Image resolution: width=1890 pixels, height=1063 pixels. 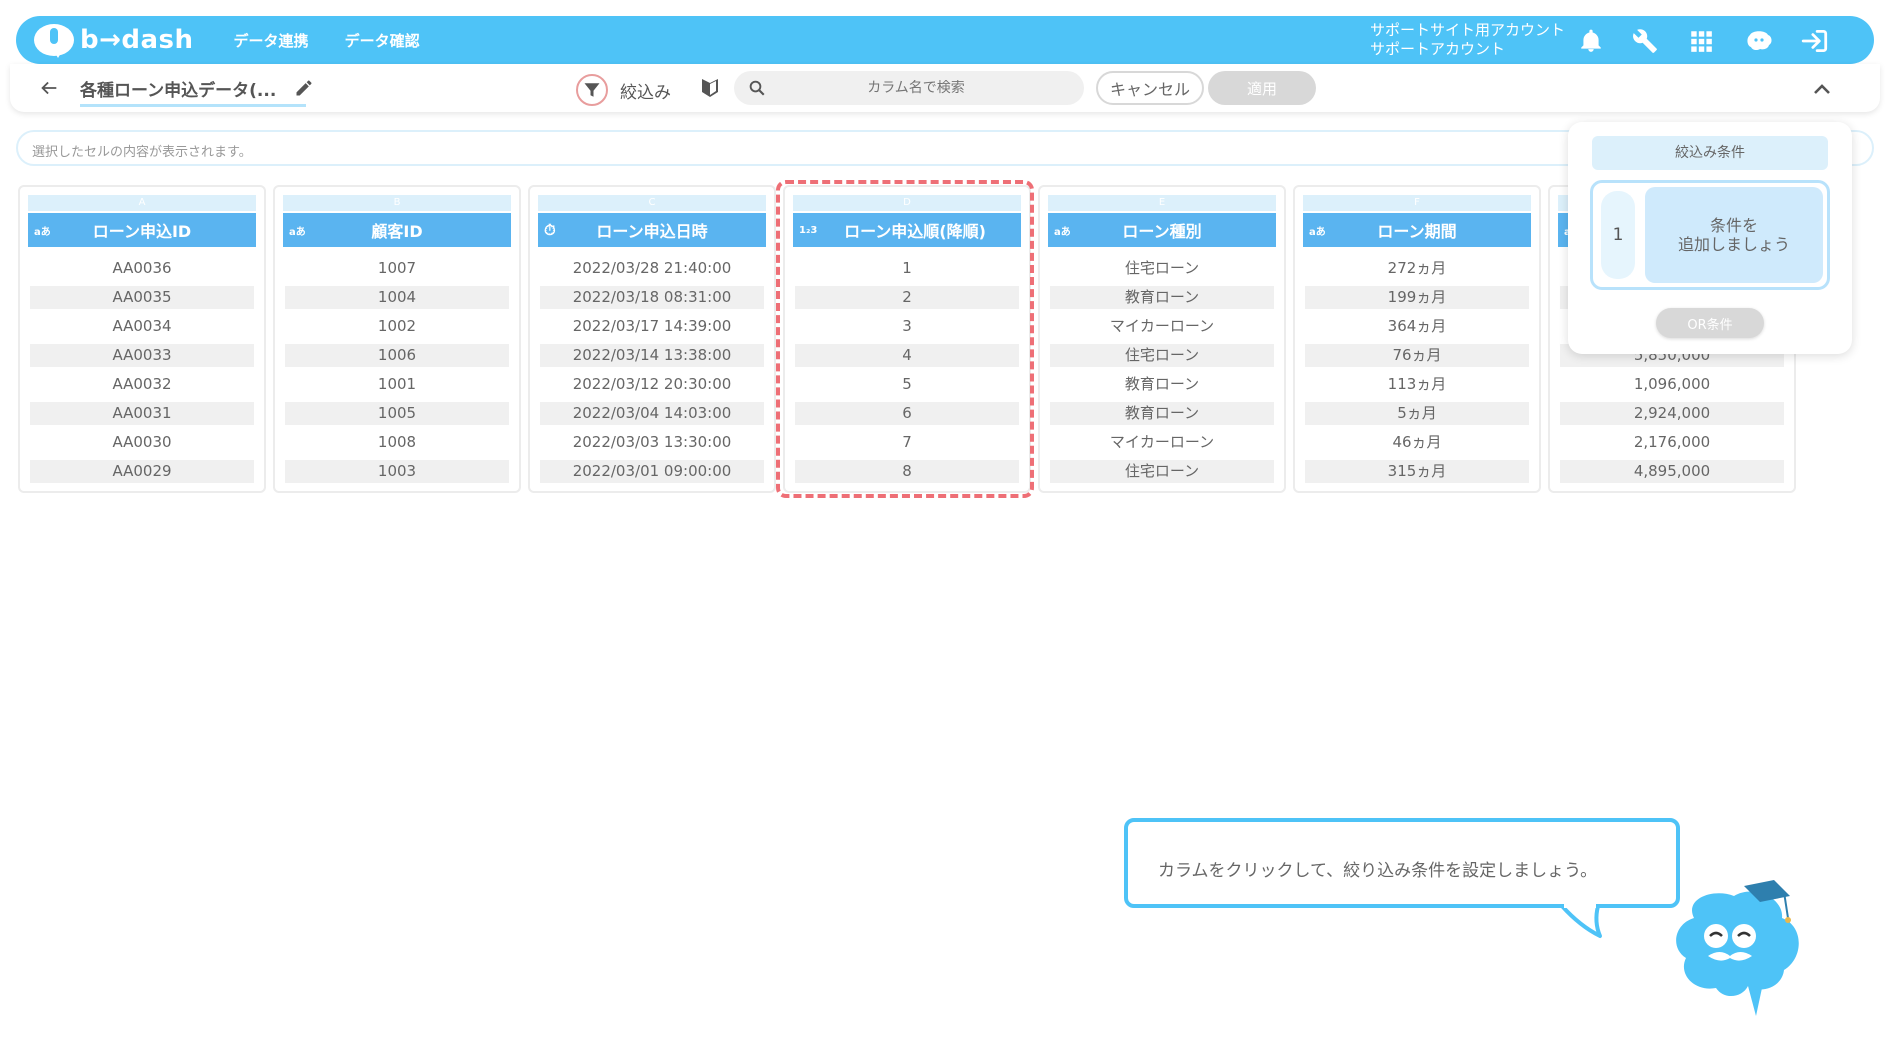 What do you see at coordinates (397, 203) in the screenshot?
I see `column-letter: B` at bounding box center [397, 203].